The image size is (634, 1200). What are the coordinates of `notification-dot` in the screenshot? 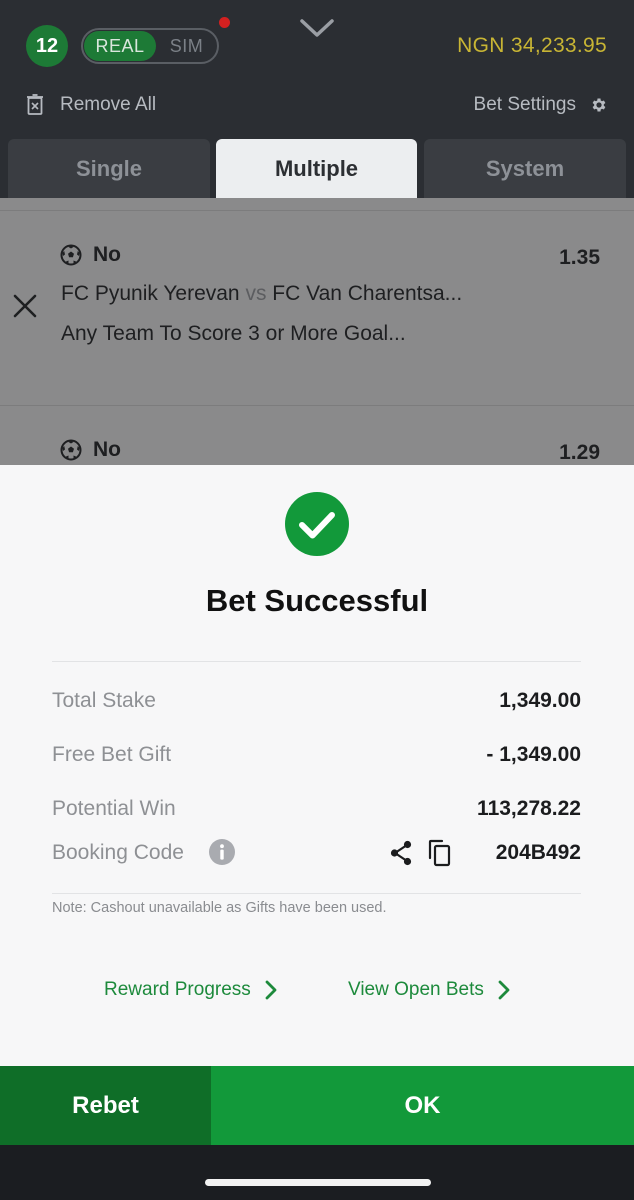 It's located at (224, 22).